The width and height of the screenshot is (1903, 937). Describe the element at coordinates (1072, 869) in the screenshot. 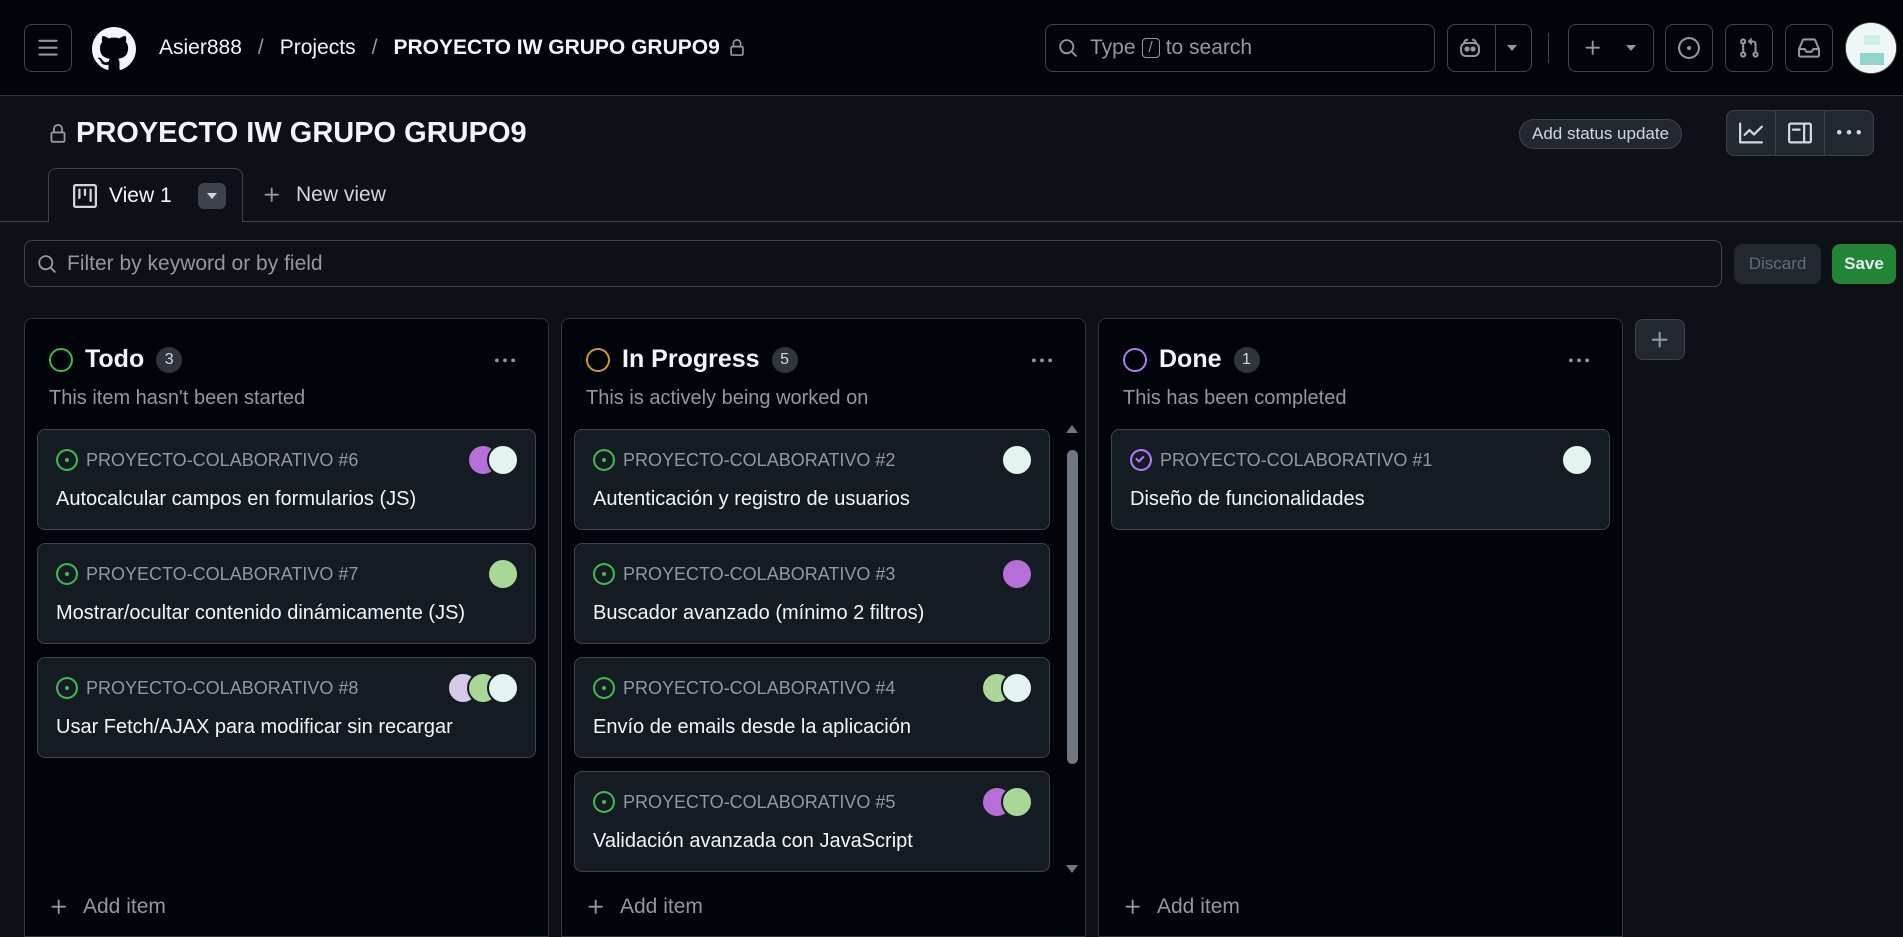

I see `scroll-down-arrow-icon` at that location.